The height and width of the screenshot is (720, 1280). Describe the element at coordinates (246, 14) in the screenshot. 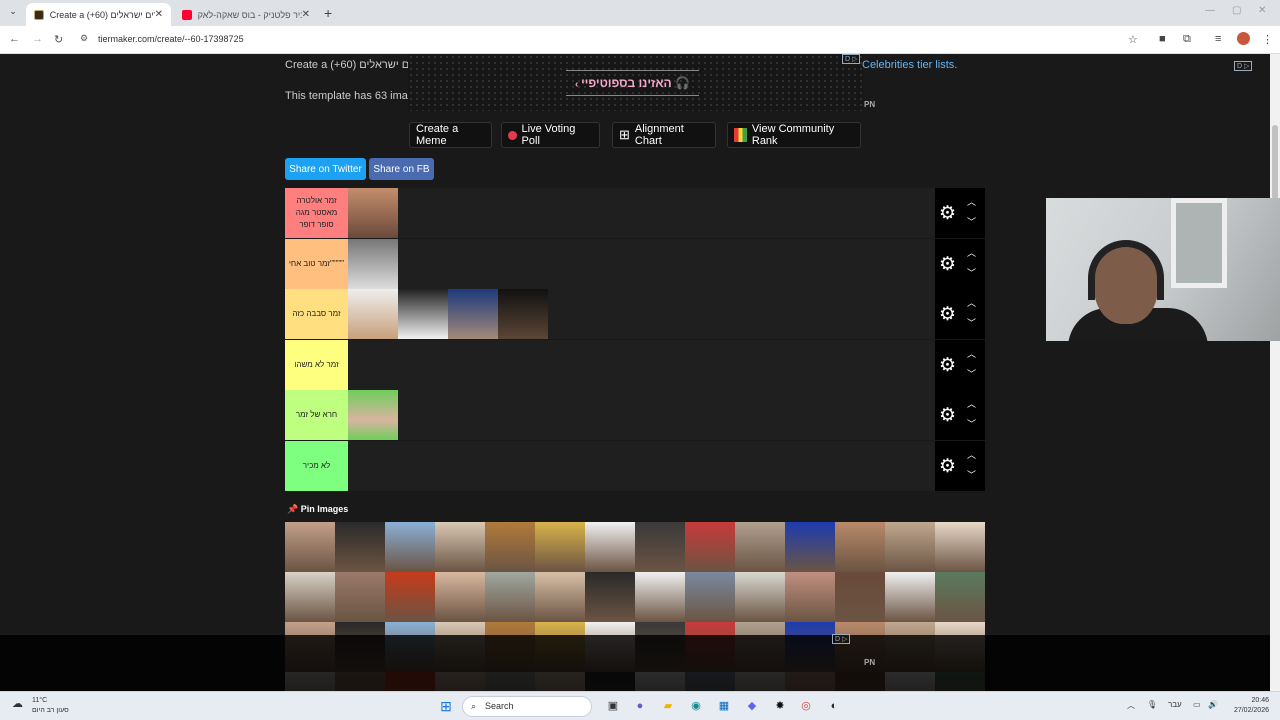

I see `tab-youtube: רביר פלטניק - בוס שאקה-לאק ✕` at that location.